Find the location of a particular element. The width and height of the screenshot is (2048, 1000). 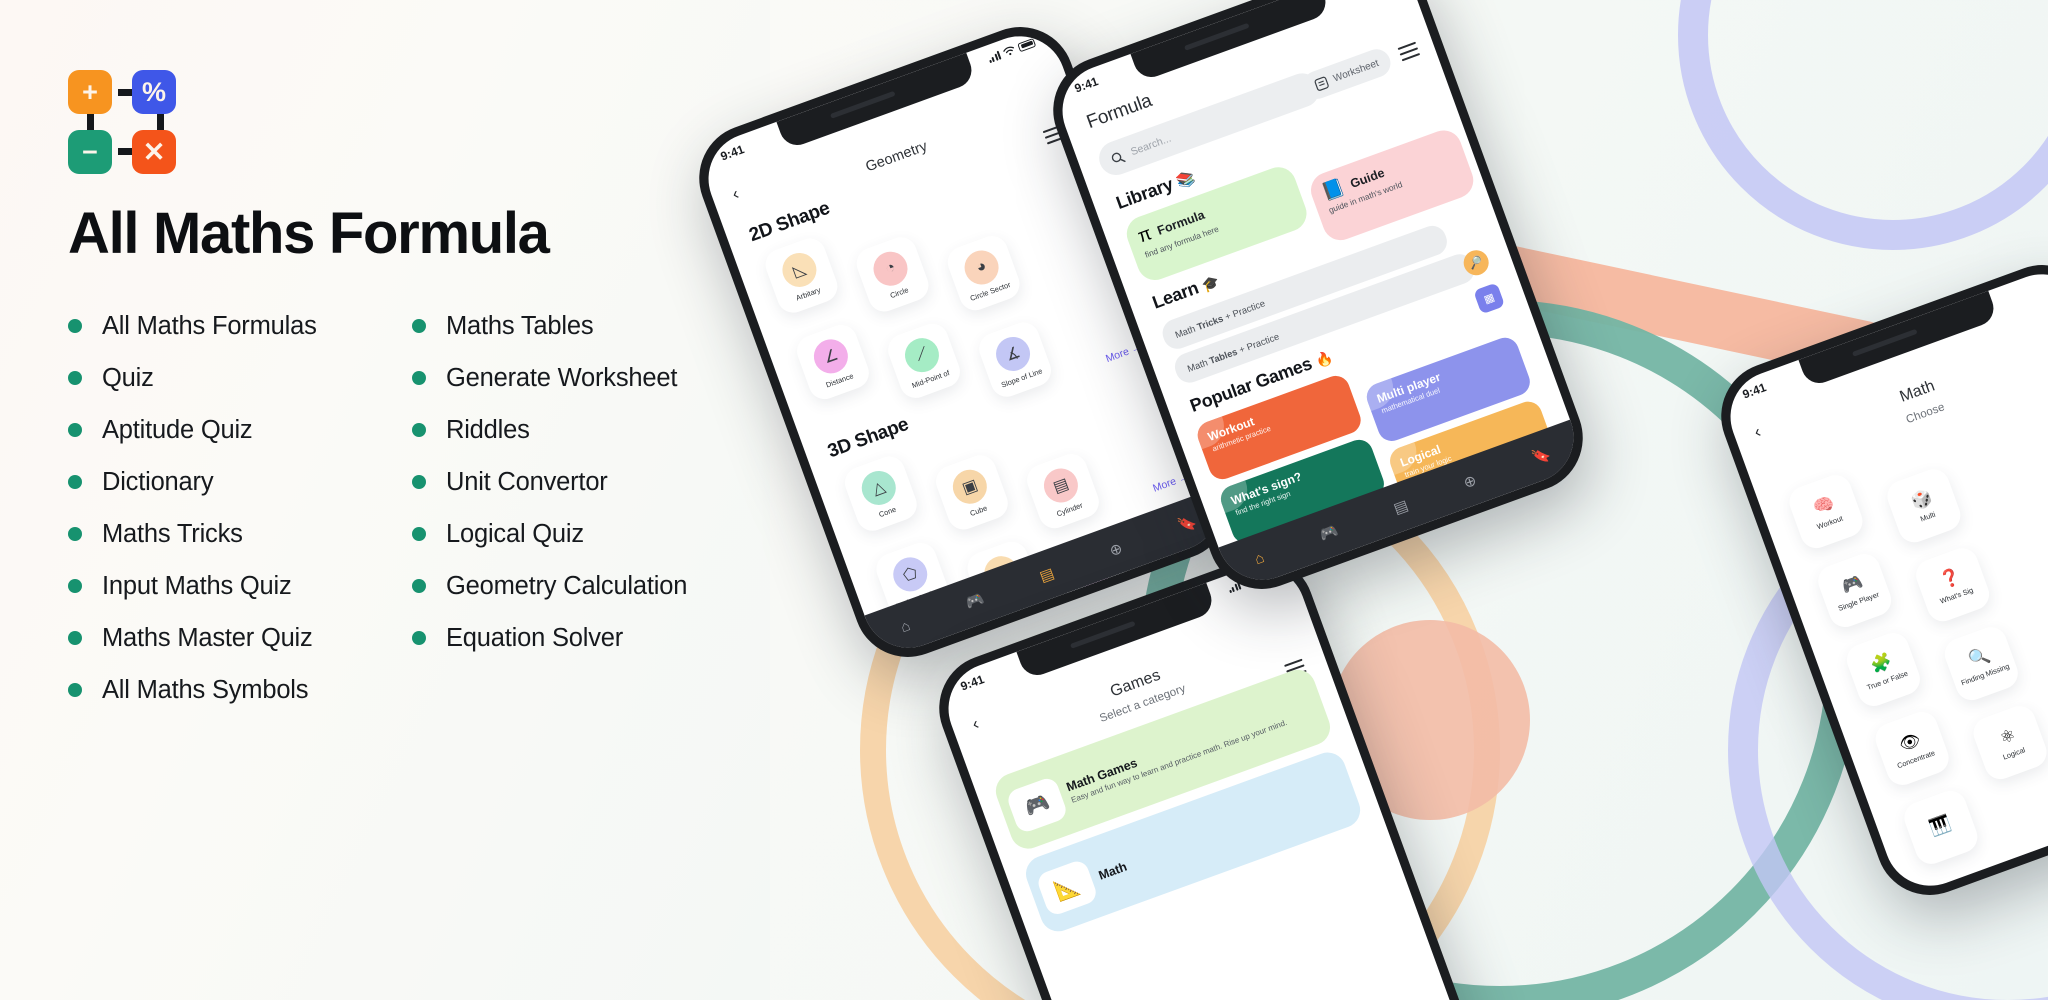

feature-label: Unit Convertor is located at coordinates (527, 481).